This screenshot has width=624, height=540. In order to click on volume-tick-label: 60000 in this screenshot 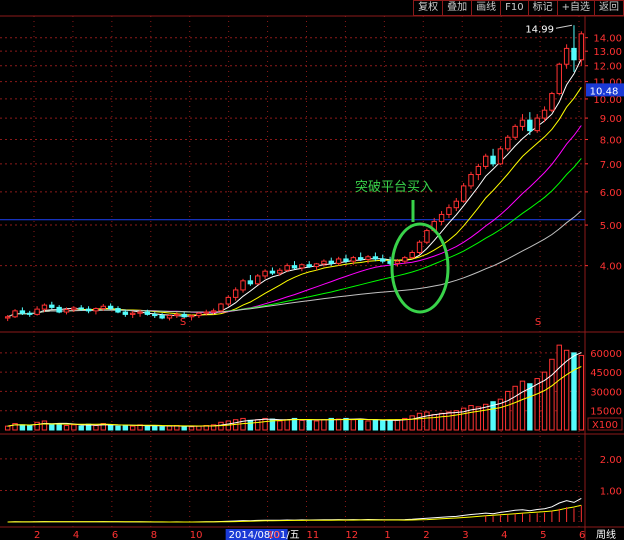, I will do `click(606, 354)`.